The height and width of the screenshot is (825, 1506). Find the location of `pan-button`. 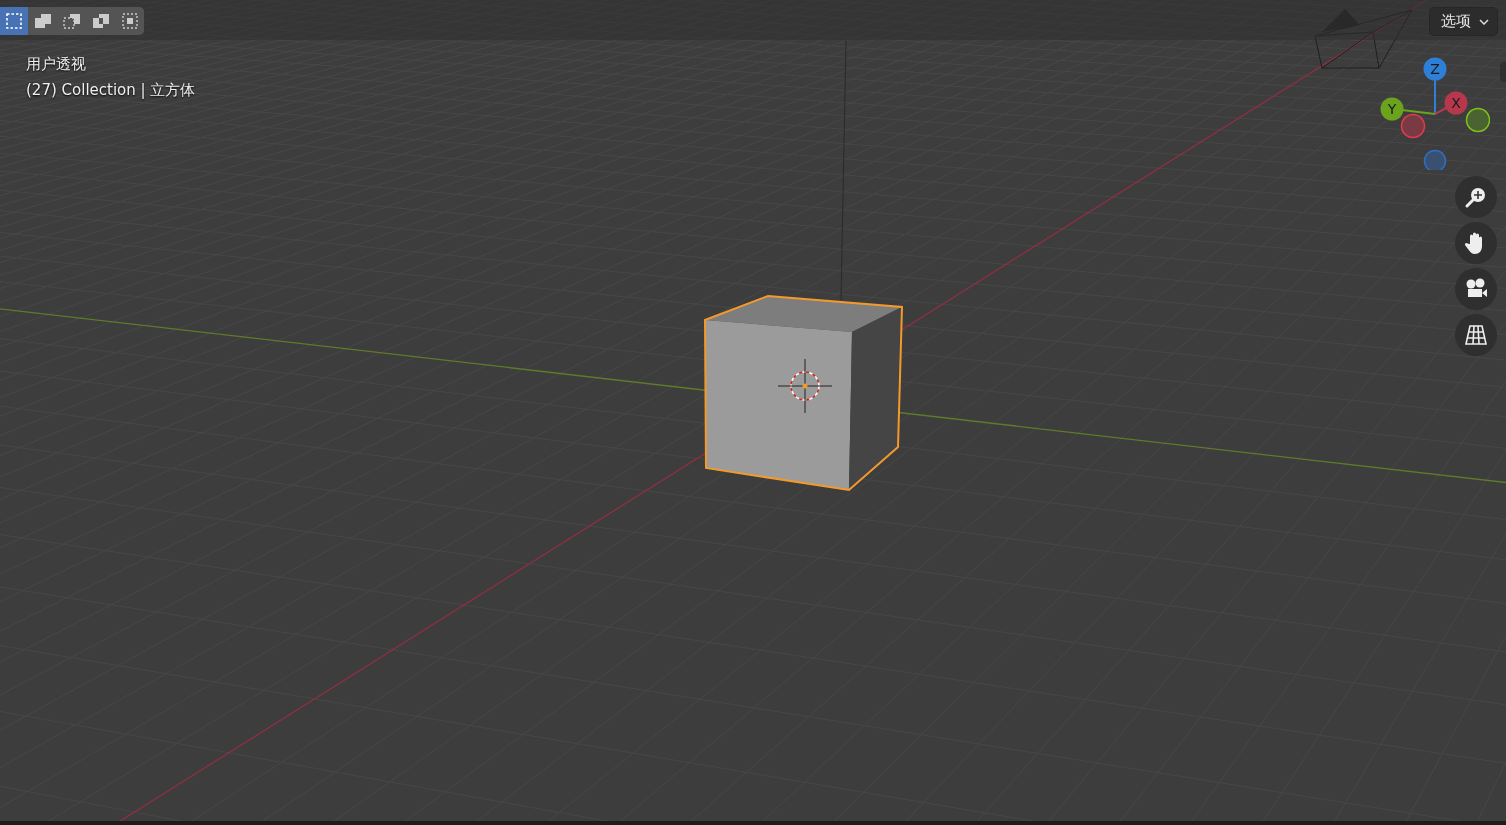

pan-button is located at coordinates (1476, 243).